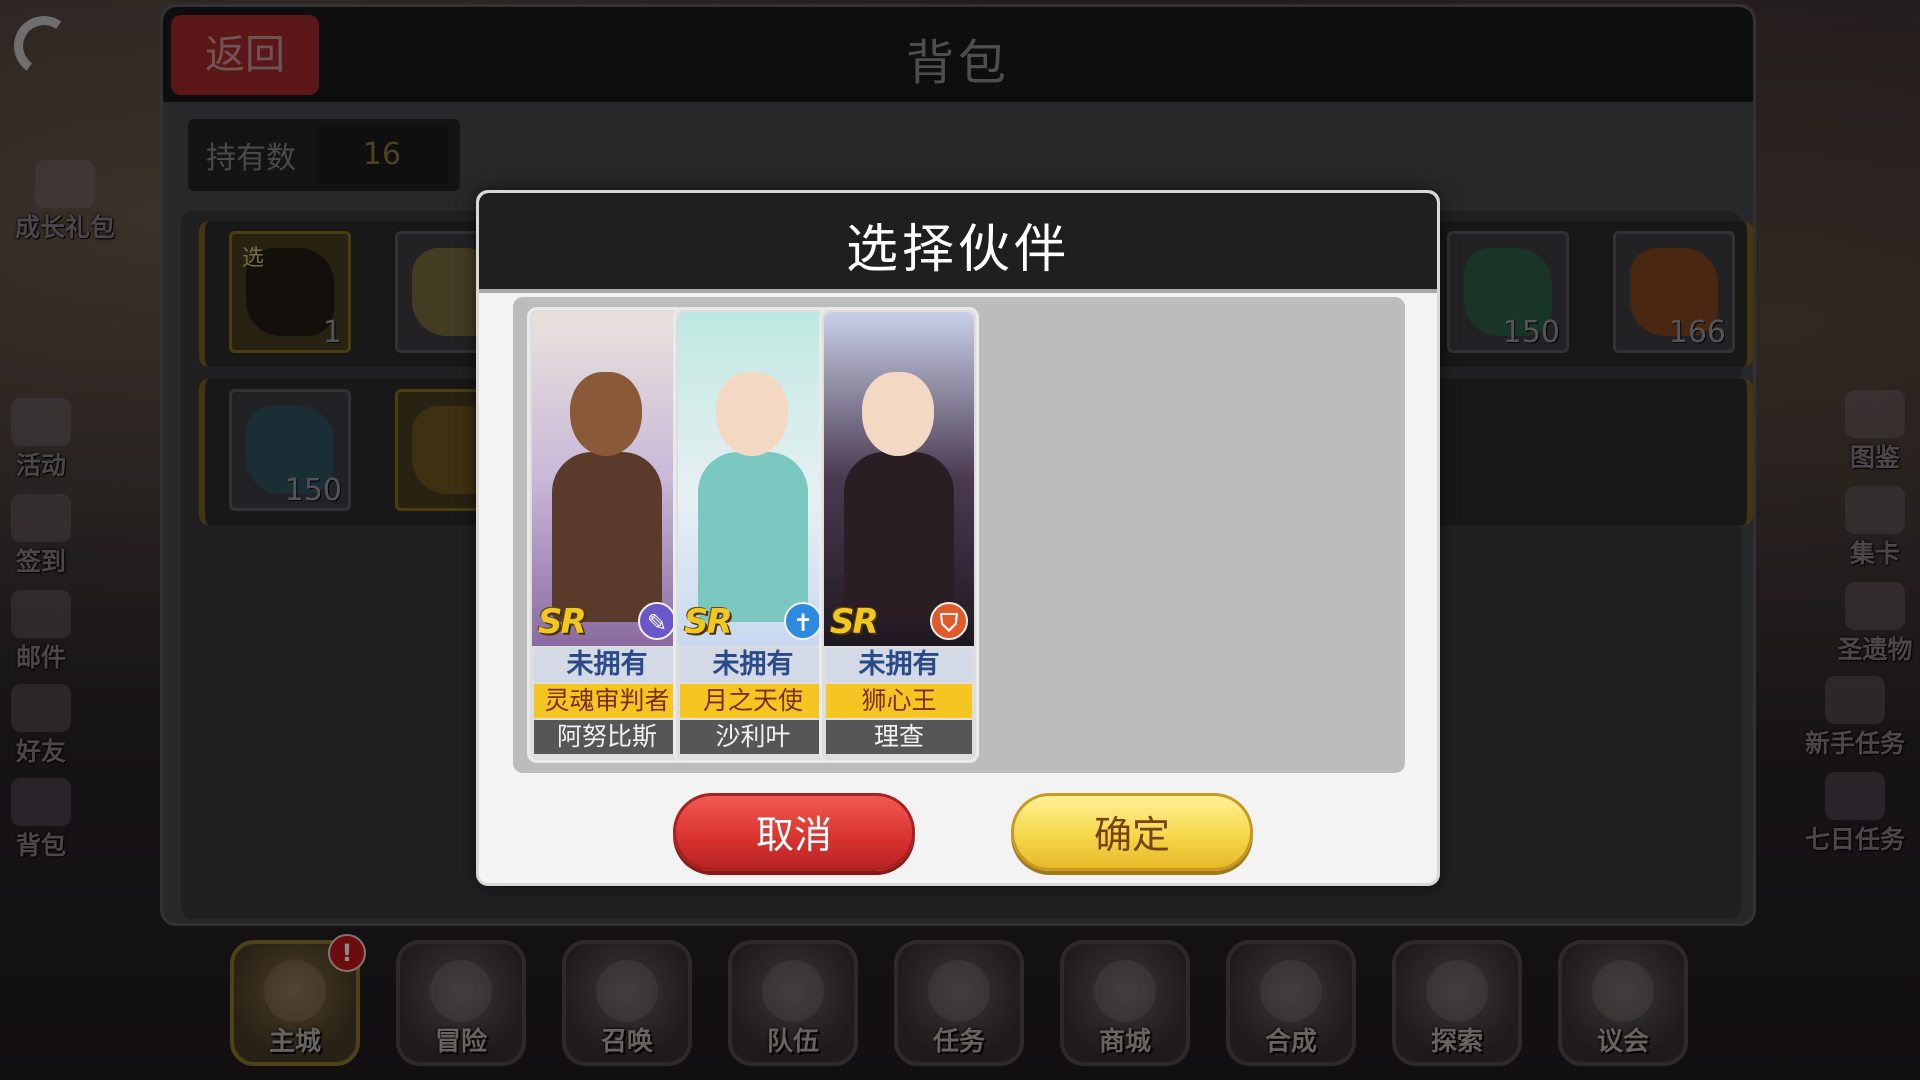 The width and height of the screenshot is (1920, 1080). Describe the element at coordinates (949, 621) in the screenshot. I see `shield-icon: ⛉` at that location.